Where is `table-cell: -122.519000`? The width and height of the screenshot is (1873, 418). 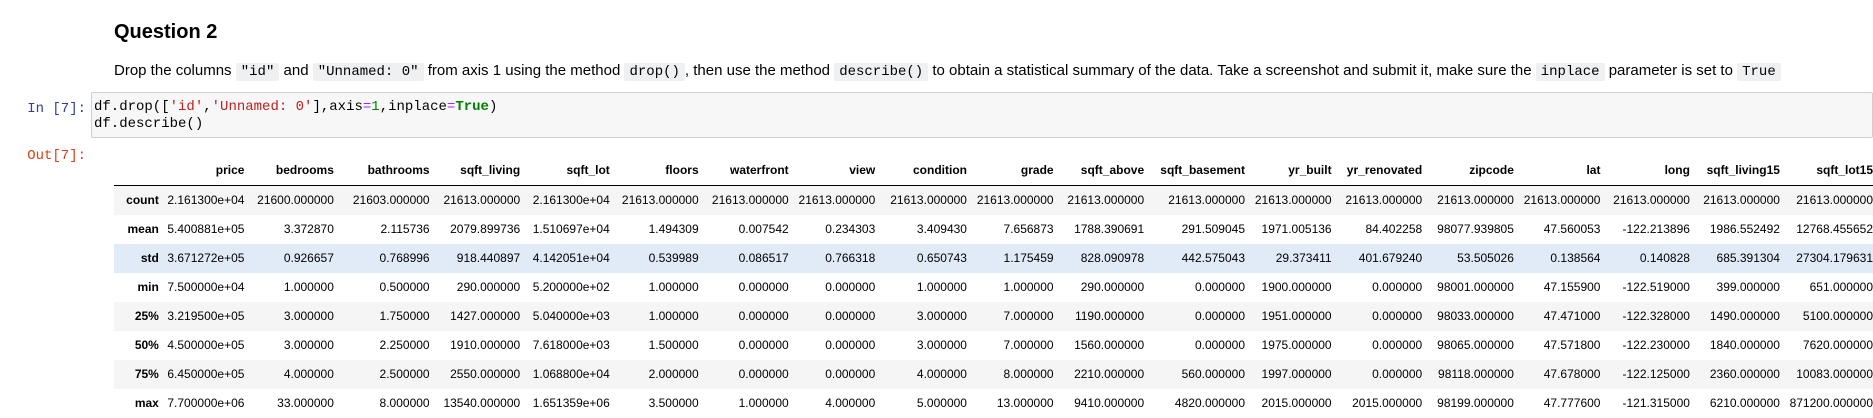
table-cell: -122.519000 is located at coordinates (1644, 287).